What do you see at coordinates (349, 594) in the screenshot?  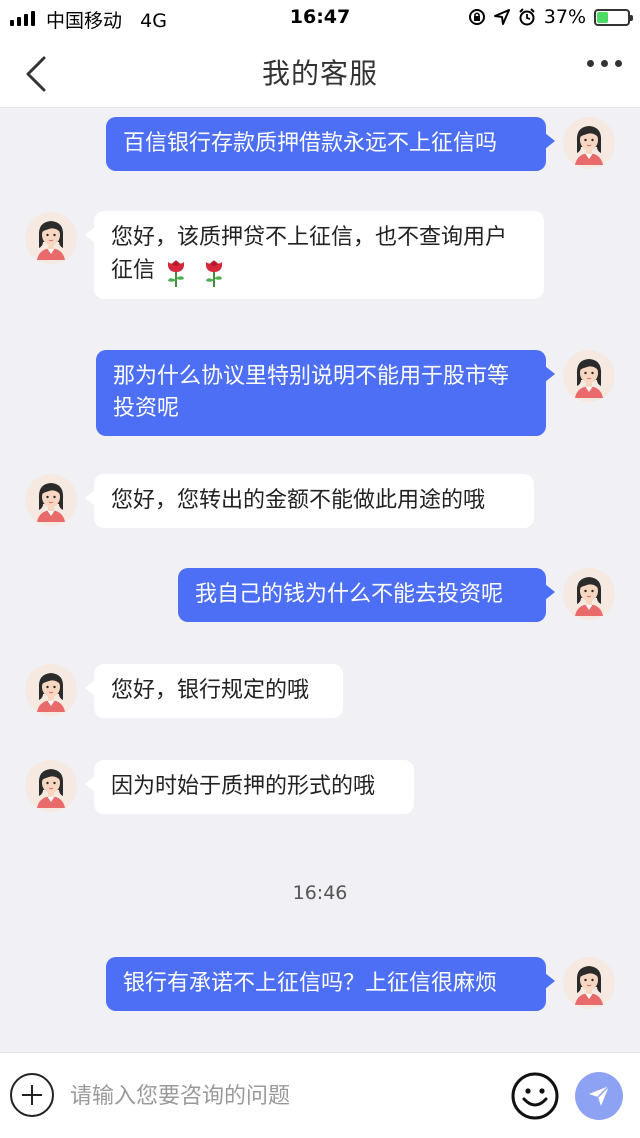 I see `message-text: 我自己的钱为什么不能去投资呢` at bounding box center [349, 594].